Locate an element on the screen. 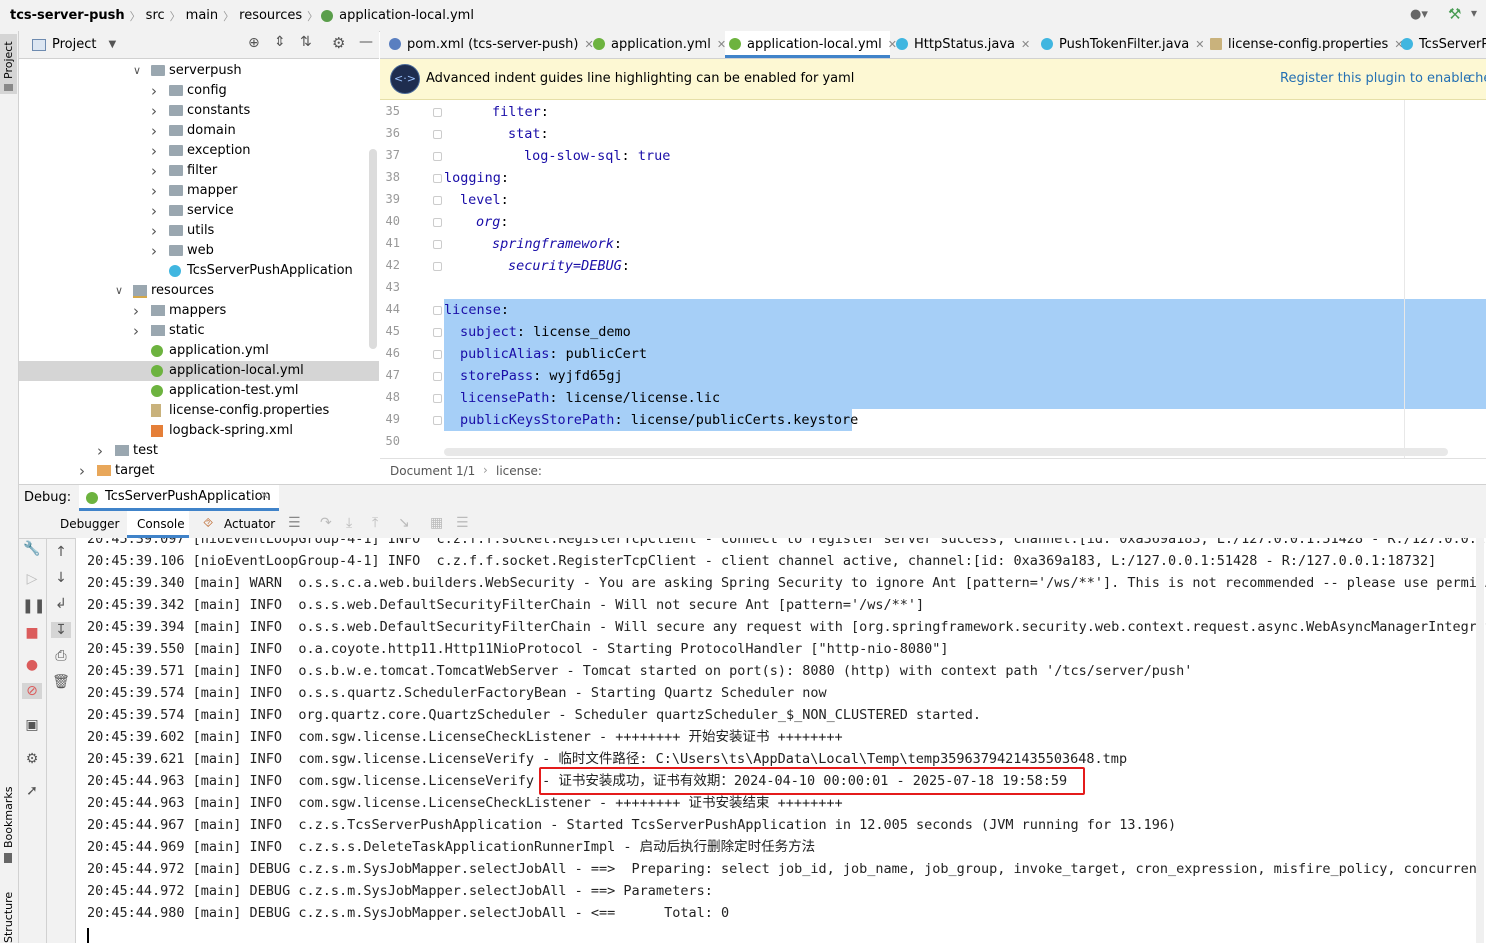 This screenshot has width=1486, height=943. gear-icon: ⚙ is located at coordinates (338, 43).